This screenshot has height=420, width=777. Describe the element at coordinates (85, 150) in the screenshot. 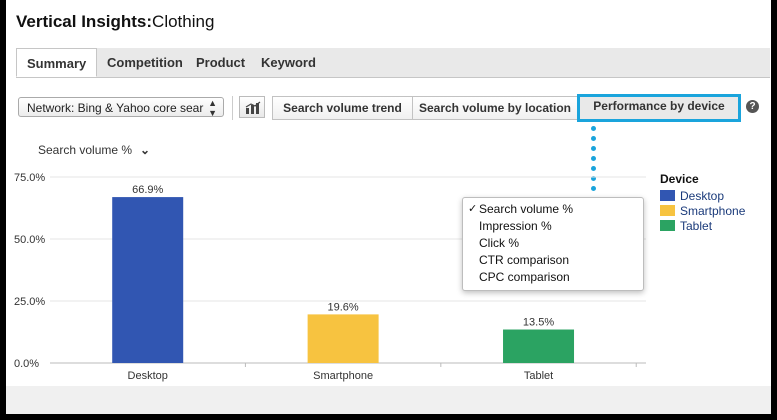

I see `metric-select-label: Search volume %` at that location.